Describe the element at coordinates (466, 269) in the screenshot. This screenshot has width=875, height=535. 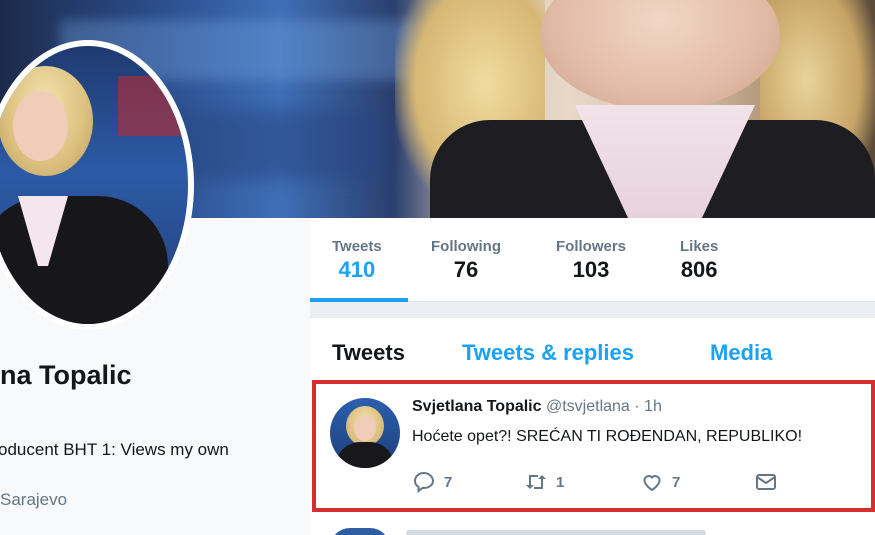
I see `stat-value: 76` at that location.